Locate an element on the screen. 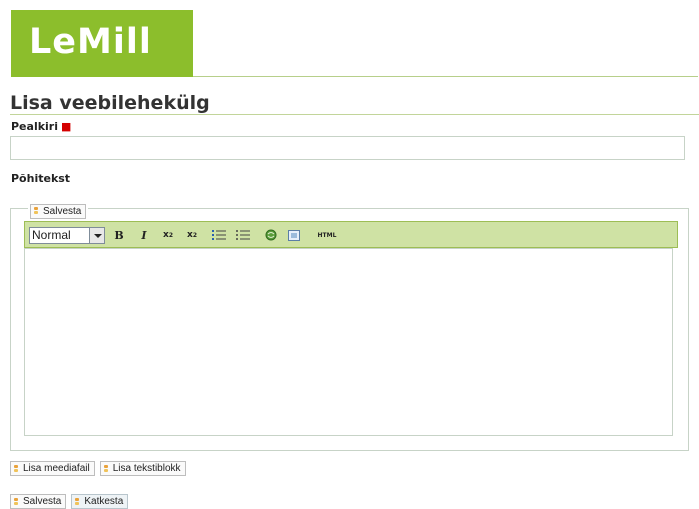  title-input is located at coordinates (347, 148).